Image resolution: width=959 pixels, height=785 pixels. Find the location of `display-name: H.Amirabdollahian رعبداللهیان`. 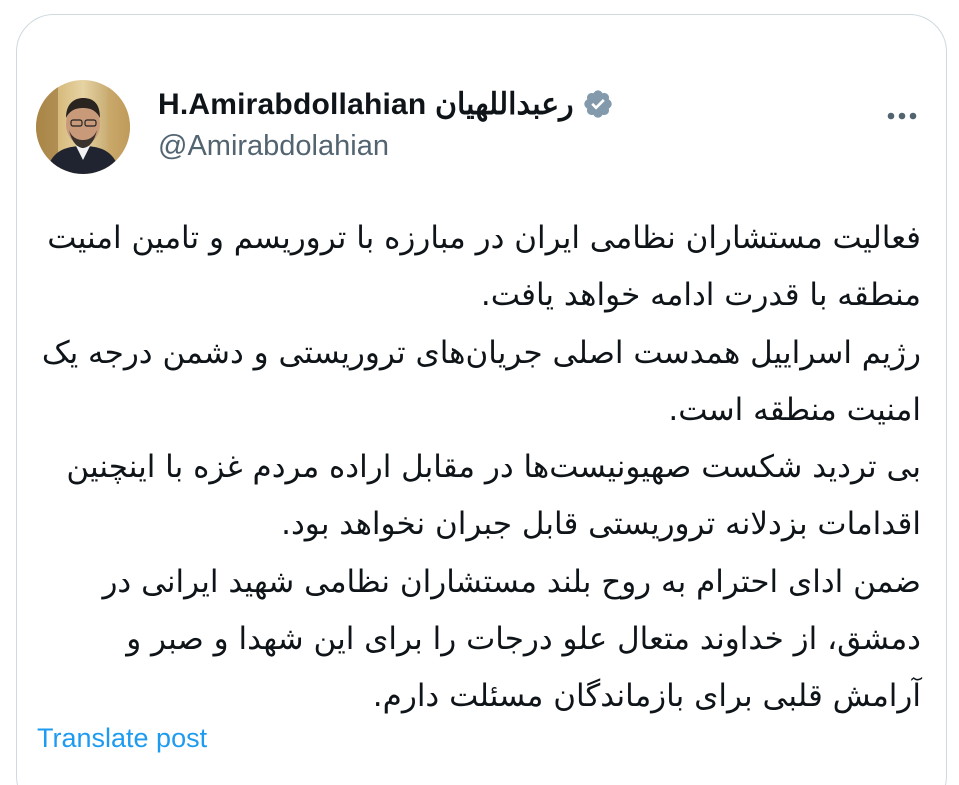

display-name: H.Amirabdollahian رعبداللهیان is located at coordinates (366, 104).